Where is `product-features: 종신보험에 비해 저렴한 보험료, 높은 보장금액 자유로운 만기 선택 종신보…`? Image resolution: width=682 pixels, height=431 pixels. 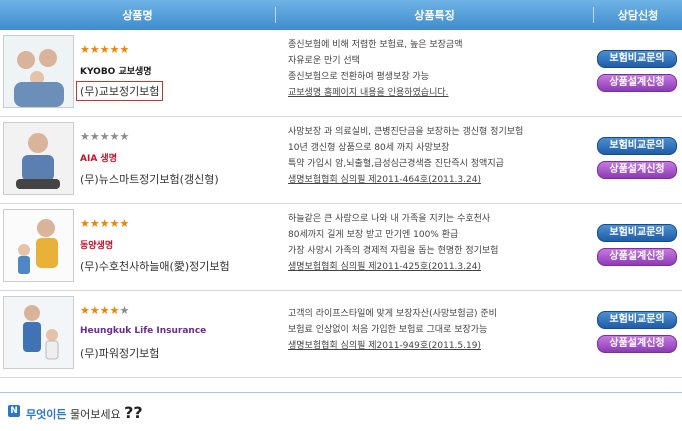
product-features: 종신보험에 비해 저렴한 보험료, 높은 보장금액 자유로운 만기 선택 종신보… is located at coordinates (375, 69).